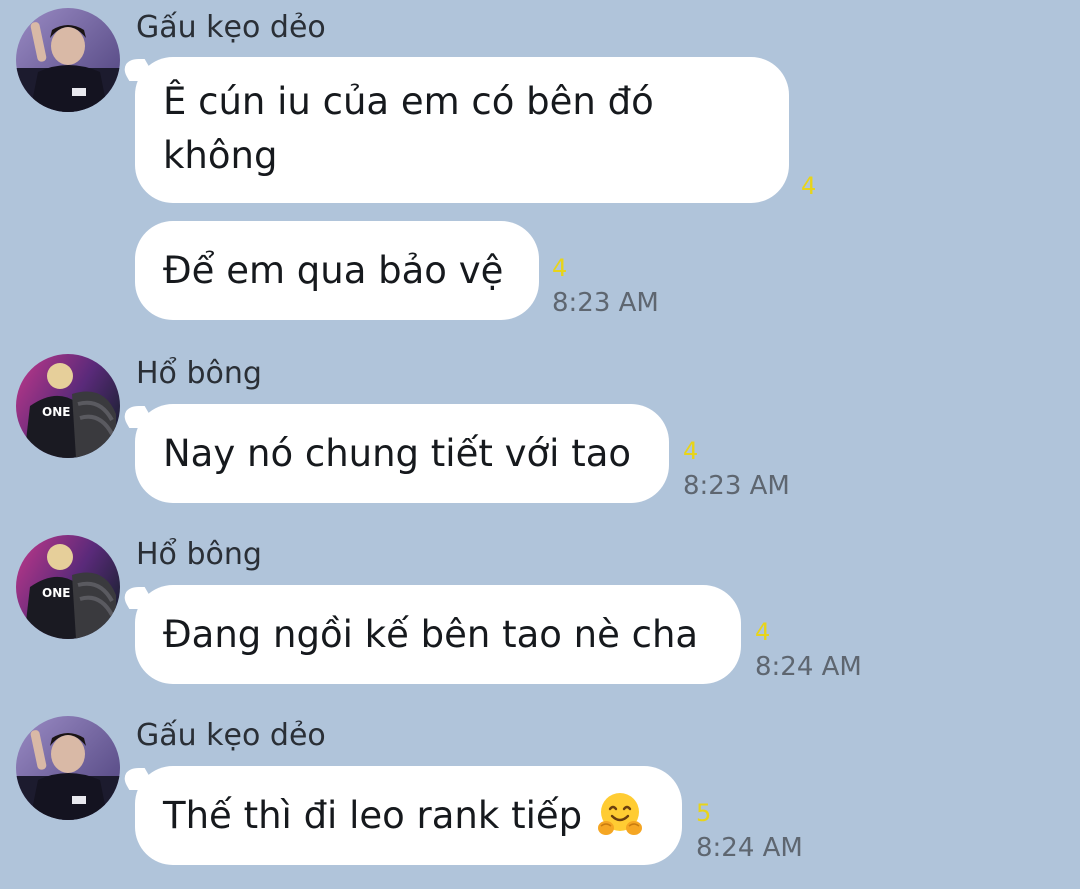  I want to click on message-bubble: Để em qua bảo vệ, so click(337, 270).